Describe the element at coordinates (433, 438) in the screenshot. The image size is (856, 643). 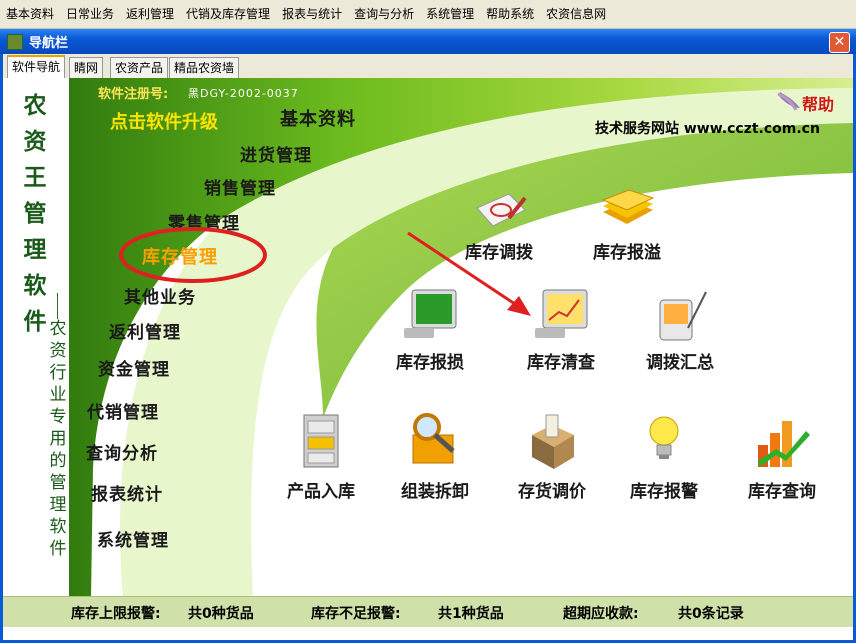
I see `magnifier-book-icon` at that location.